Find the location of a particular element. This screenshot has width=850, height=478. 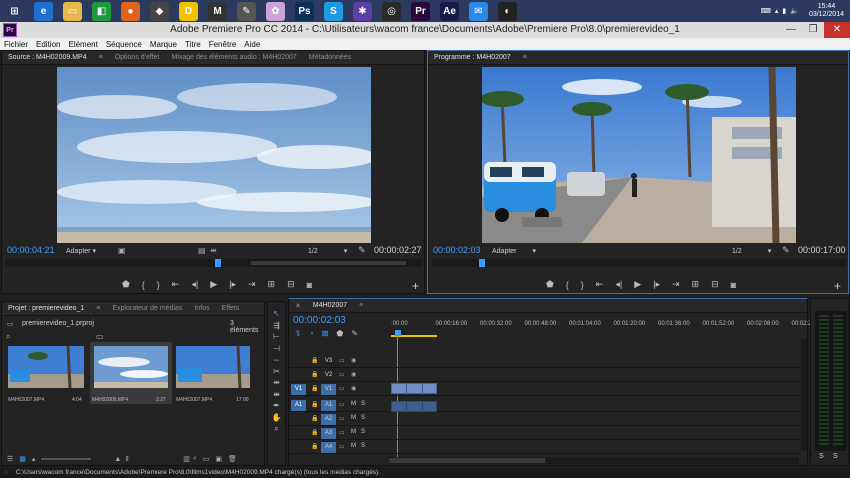

menu-item-4: Marque is located at coordinates (163, 44).